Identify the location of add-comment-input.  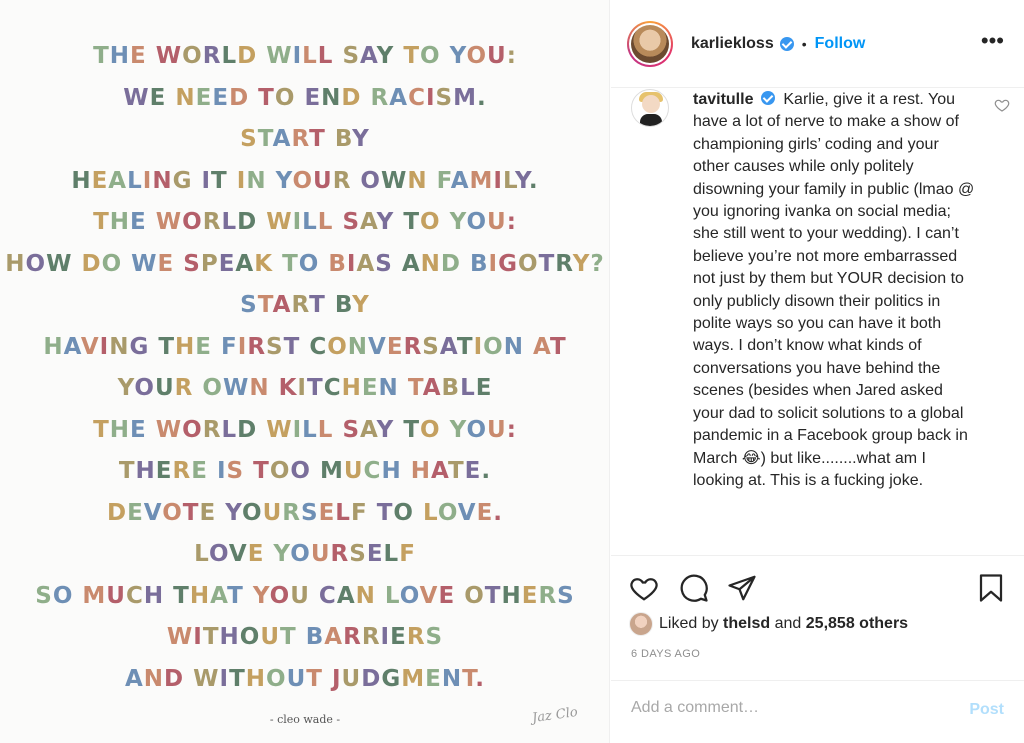
(781, 708).